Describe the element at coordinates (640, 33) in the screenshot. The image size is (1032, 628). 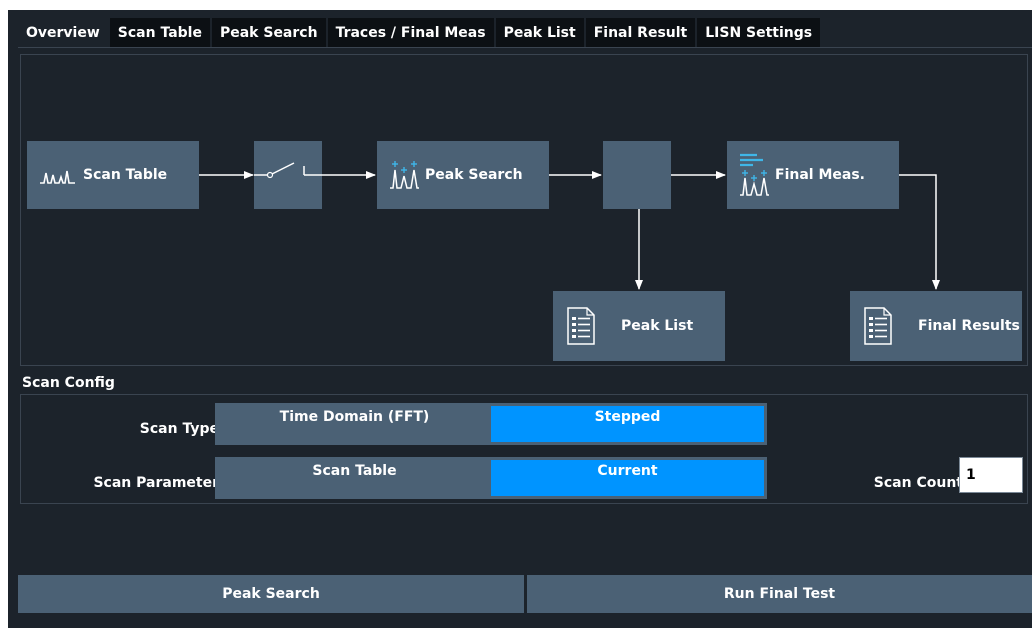
I see `tab-final-result: Final Result` at that location.